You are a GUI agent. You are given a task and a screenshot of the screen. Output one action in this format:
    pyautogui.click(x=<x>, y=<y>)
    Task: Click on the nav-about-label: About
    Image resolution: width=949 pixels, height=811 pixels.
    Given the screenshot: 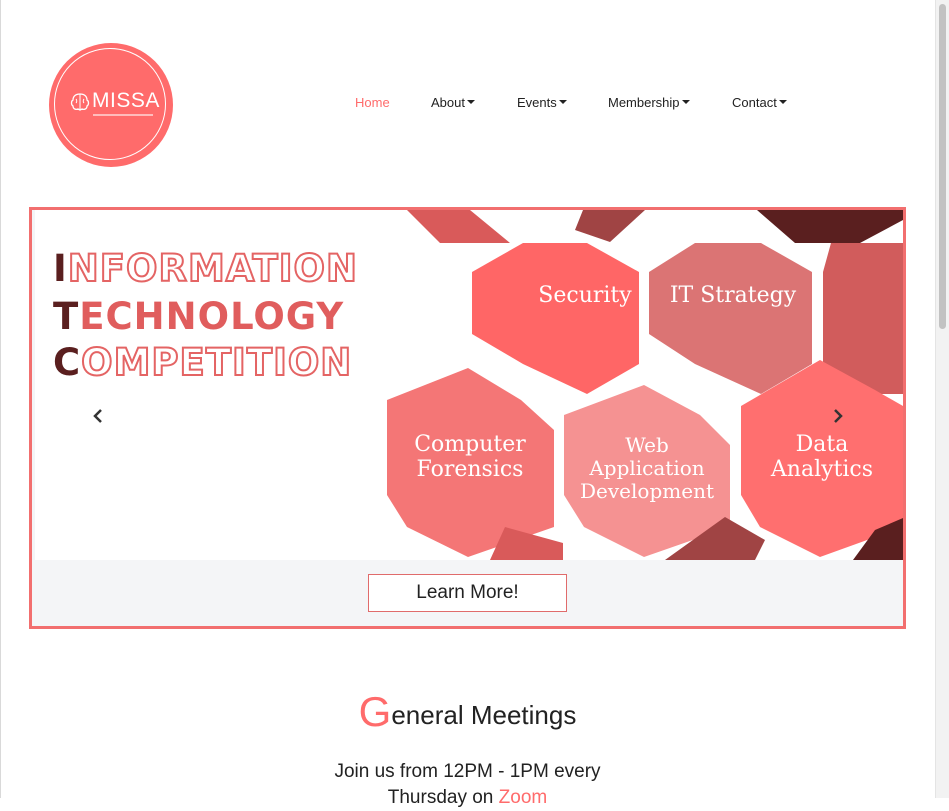 What is the action you would take?
    pyautogui.click(x=448, y=102)
    